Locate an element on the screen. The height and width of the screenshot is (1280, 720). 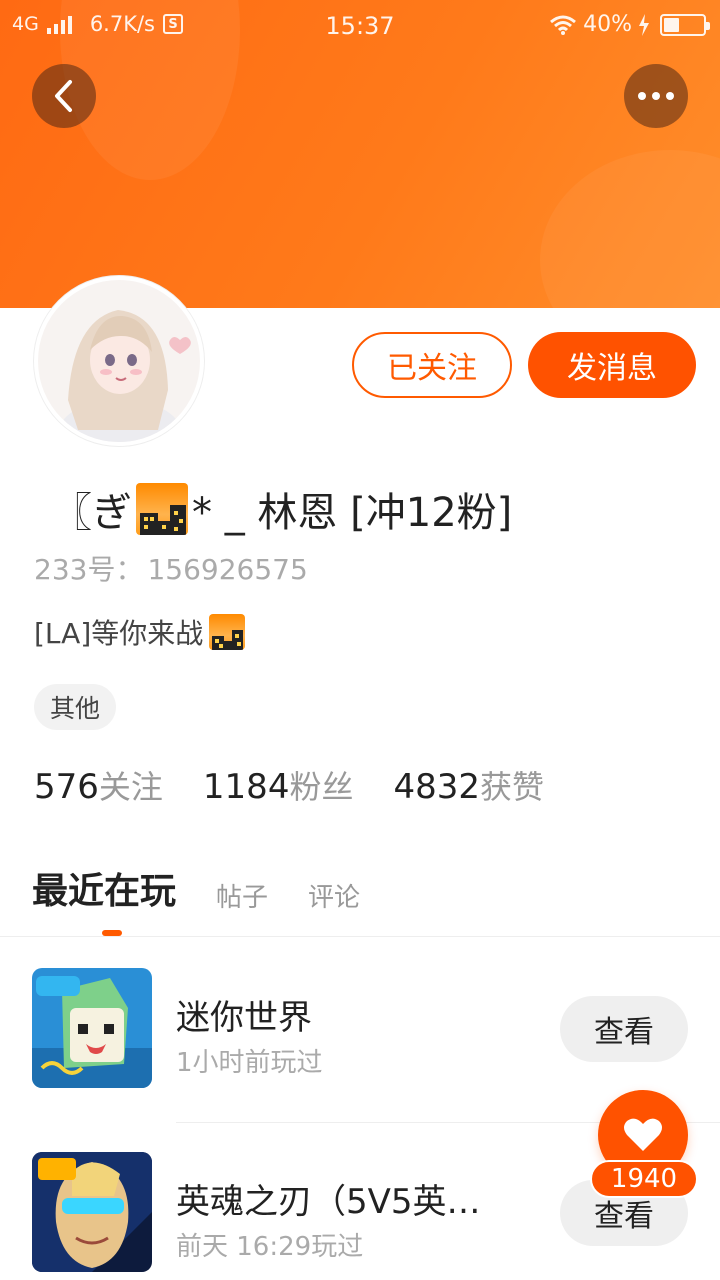
mini-world-icon is located at coordinates (92, 1028).